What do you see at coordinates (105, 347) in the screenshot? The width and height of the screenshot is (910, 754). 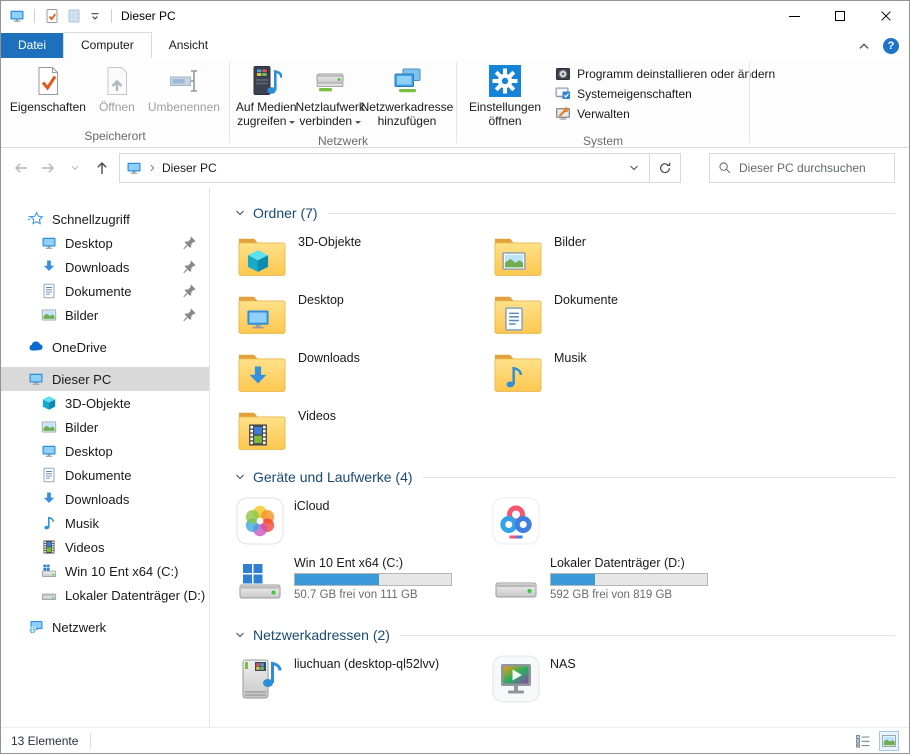 I see `sidebar-item-onedrive: OneDrive` at bounding box center [105, 347].